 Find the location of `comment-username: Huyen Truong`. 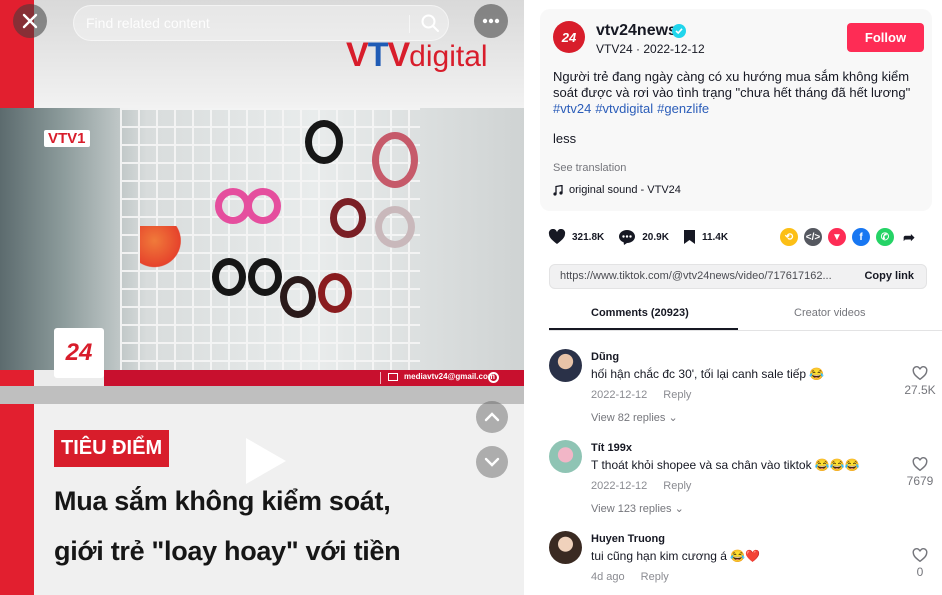

comment-username: Huyen Truong is located at coordinates (628, 539).